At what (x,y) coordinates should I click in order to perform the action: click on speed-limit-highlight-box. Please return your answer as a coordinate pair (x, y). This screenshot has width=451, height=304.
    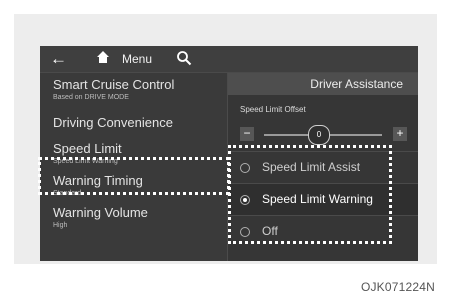
    Looking at the image, I should click on (134, 176).